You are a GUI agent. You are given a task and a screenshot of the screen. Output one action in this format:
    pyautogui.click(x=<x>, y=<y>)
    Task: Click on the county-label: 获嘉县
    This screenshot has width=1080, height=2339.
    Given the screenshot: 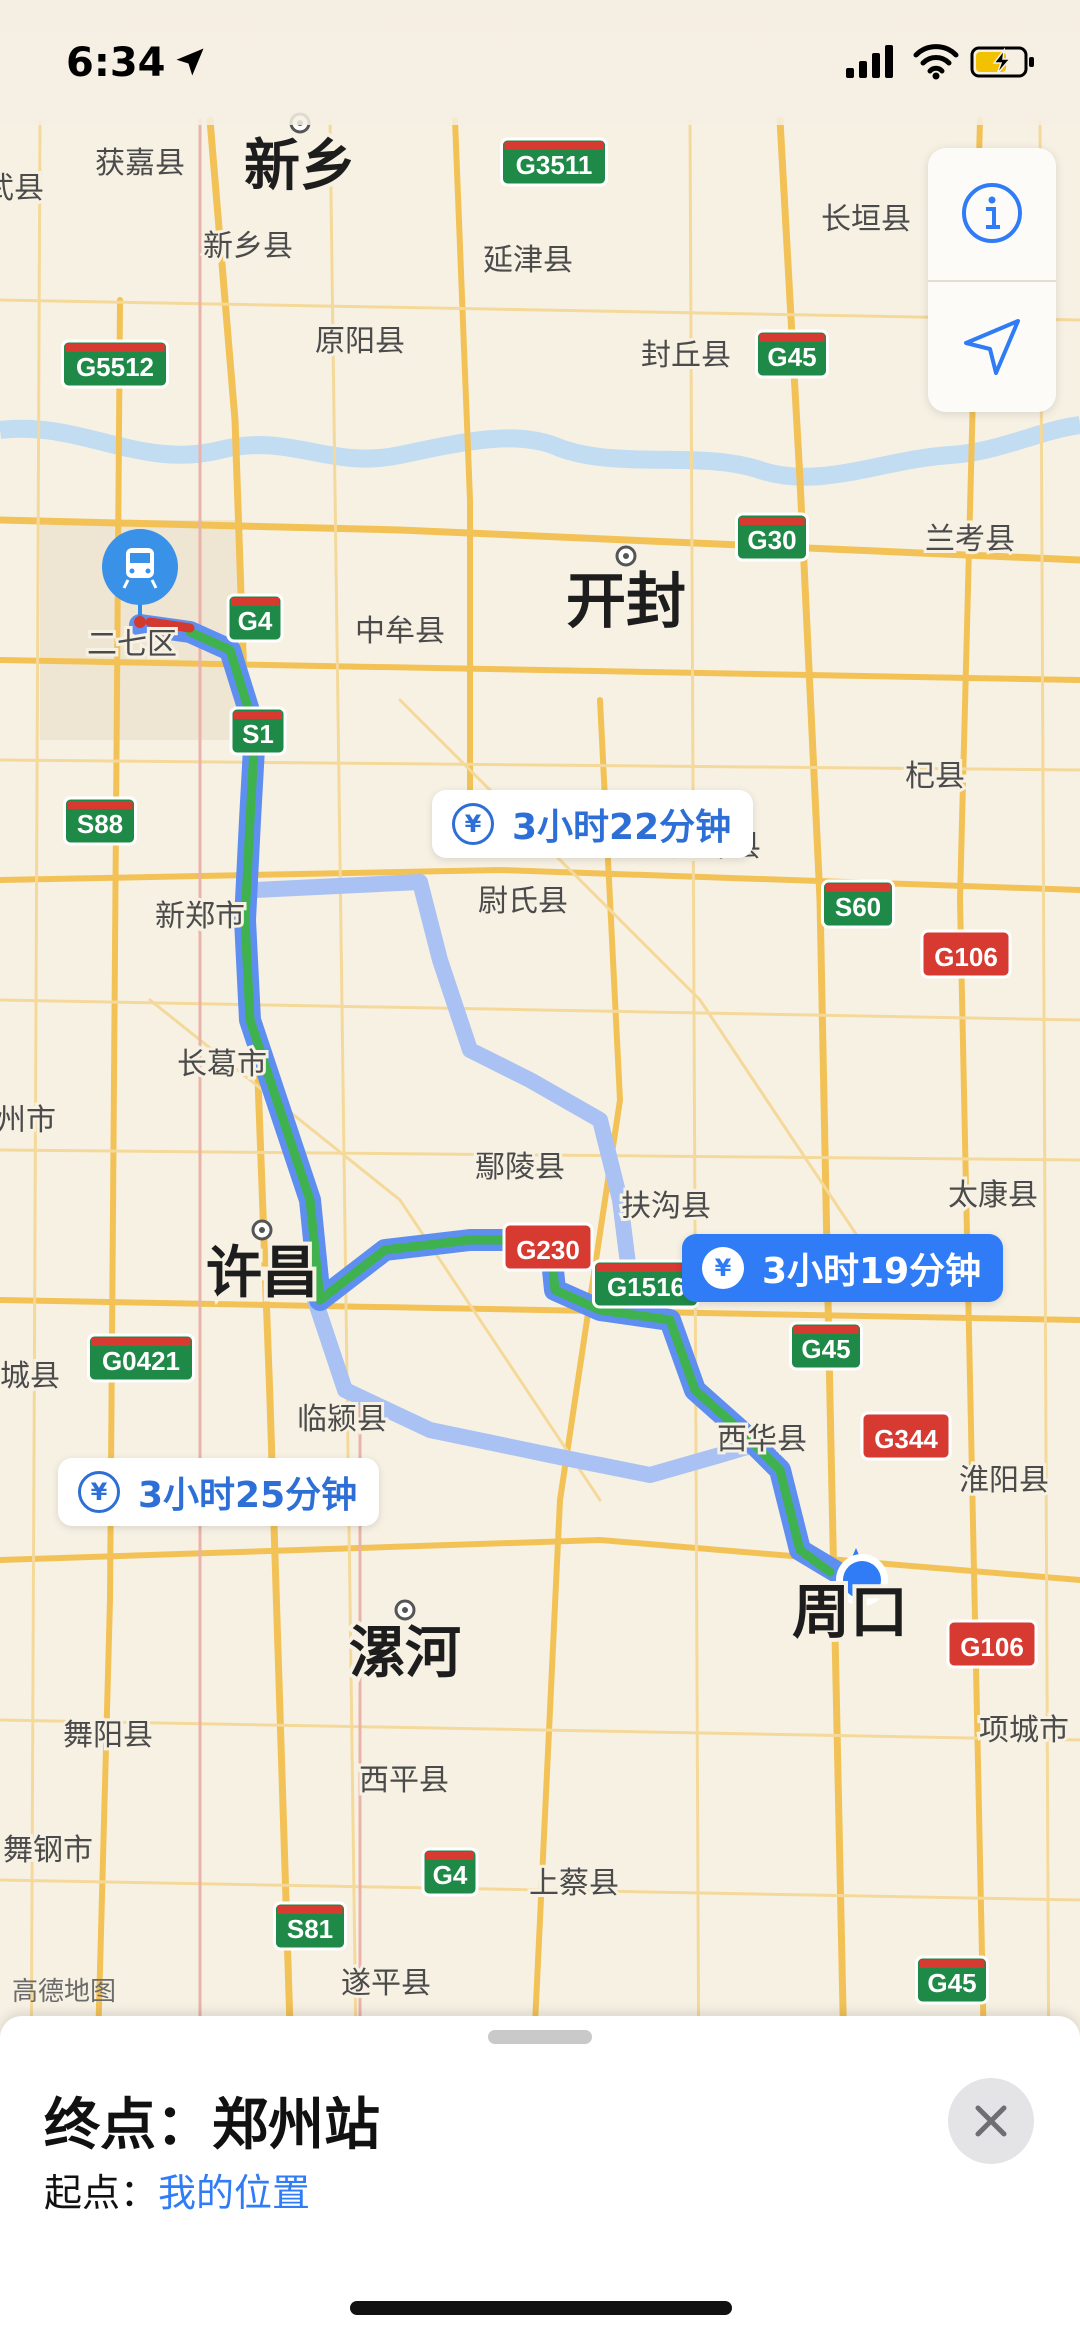 What is the action you would take?
    pyautogui.click(x=140, y=163)
    